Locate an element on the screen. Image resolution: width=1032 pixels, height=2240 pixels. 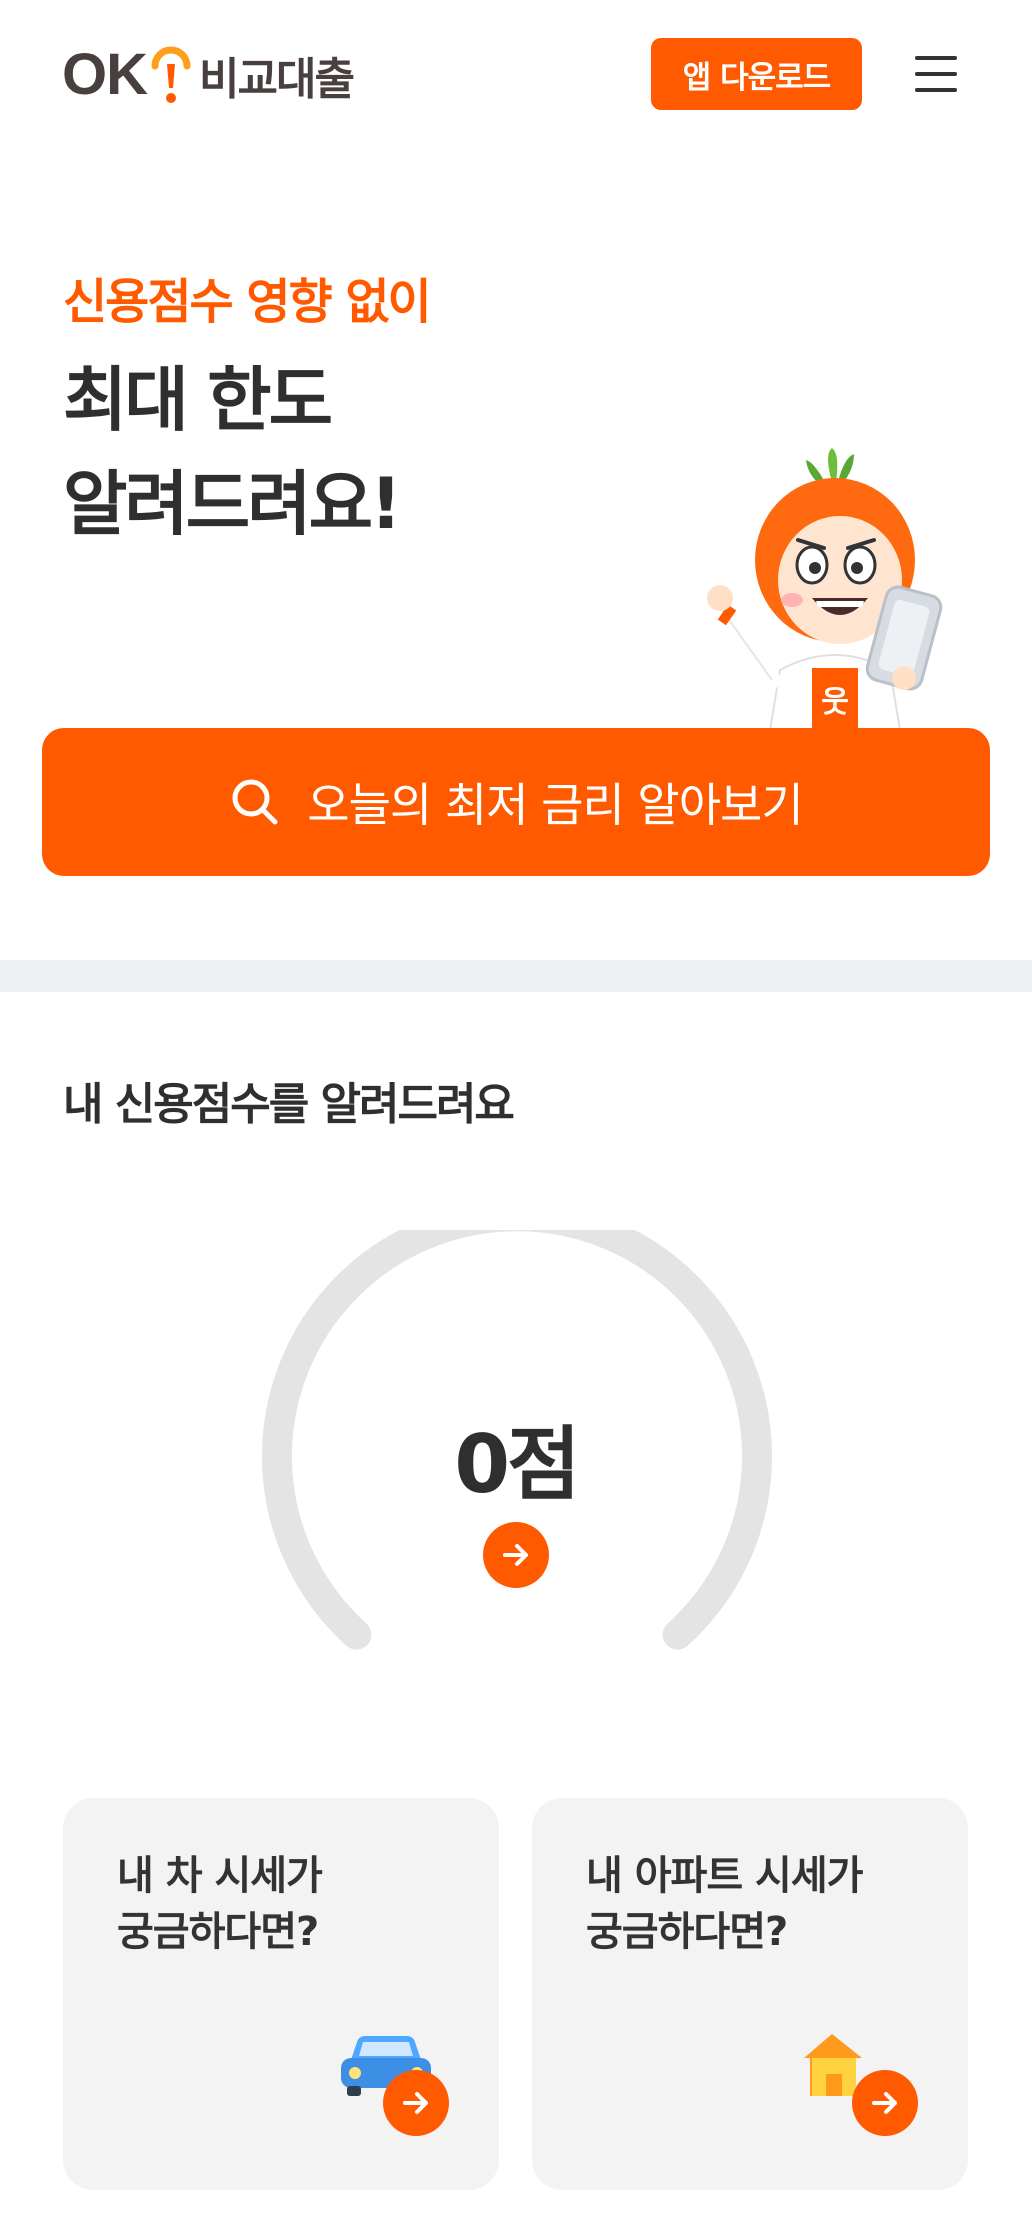
car-card-text: 내 차 시세가 궁금하다면? is located at coordinates (297, 1904).